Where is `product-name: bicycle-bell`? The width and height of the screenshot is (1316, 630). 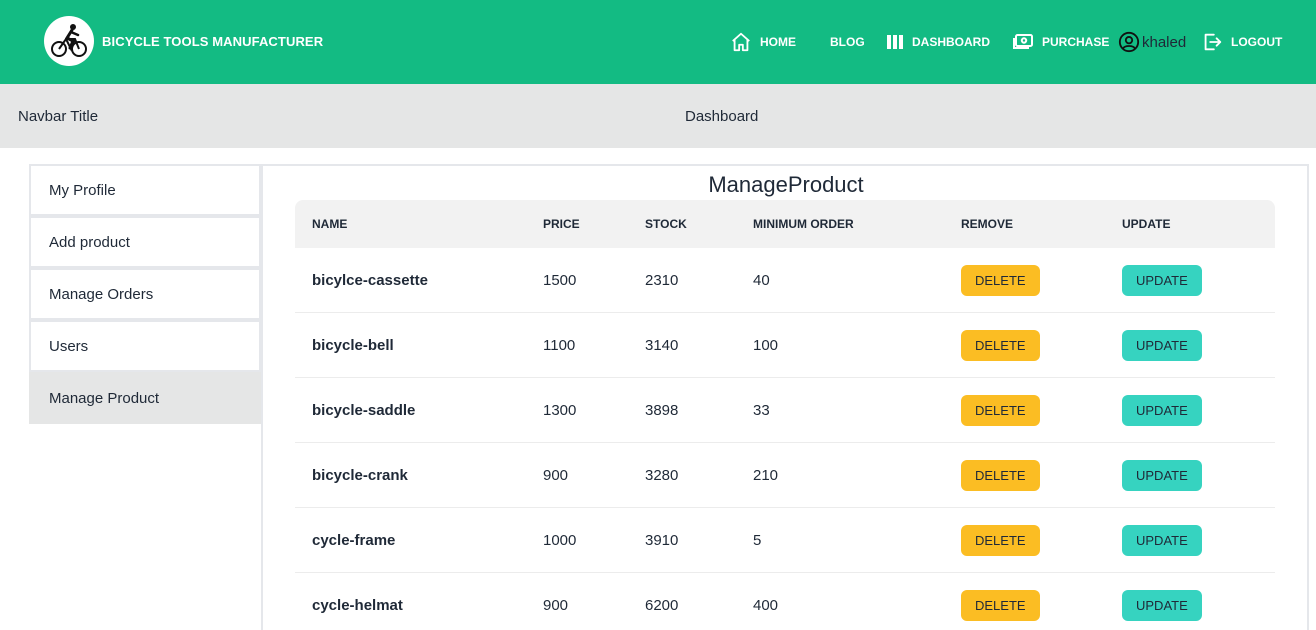
product-name: bicycle-bell is located at coordinates (353, 345).